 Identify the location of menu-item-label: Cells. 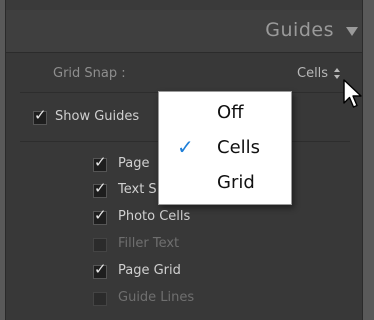
(239, 147).